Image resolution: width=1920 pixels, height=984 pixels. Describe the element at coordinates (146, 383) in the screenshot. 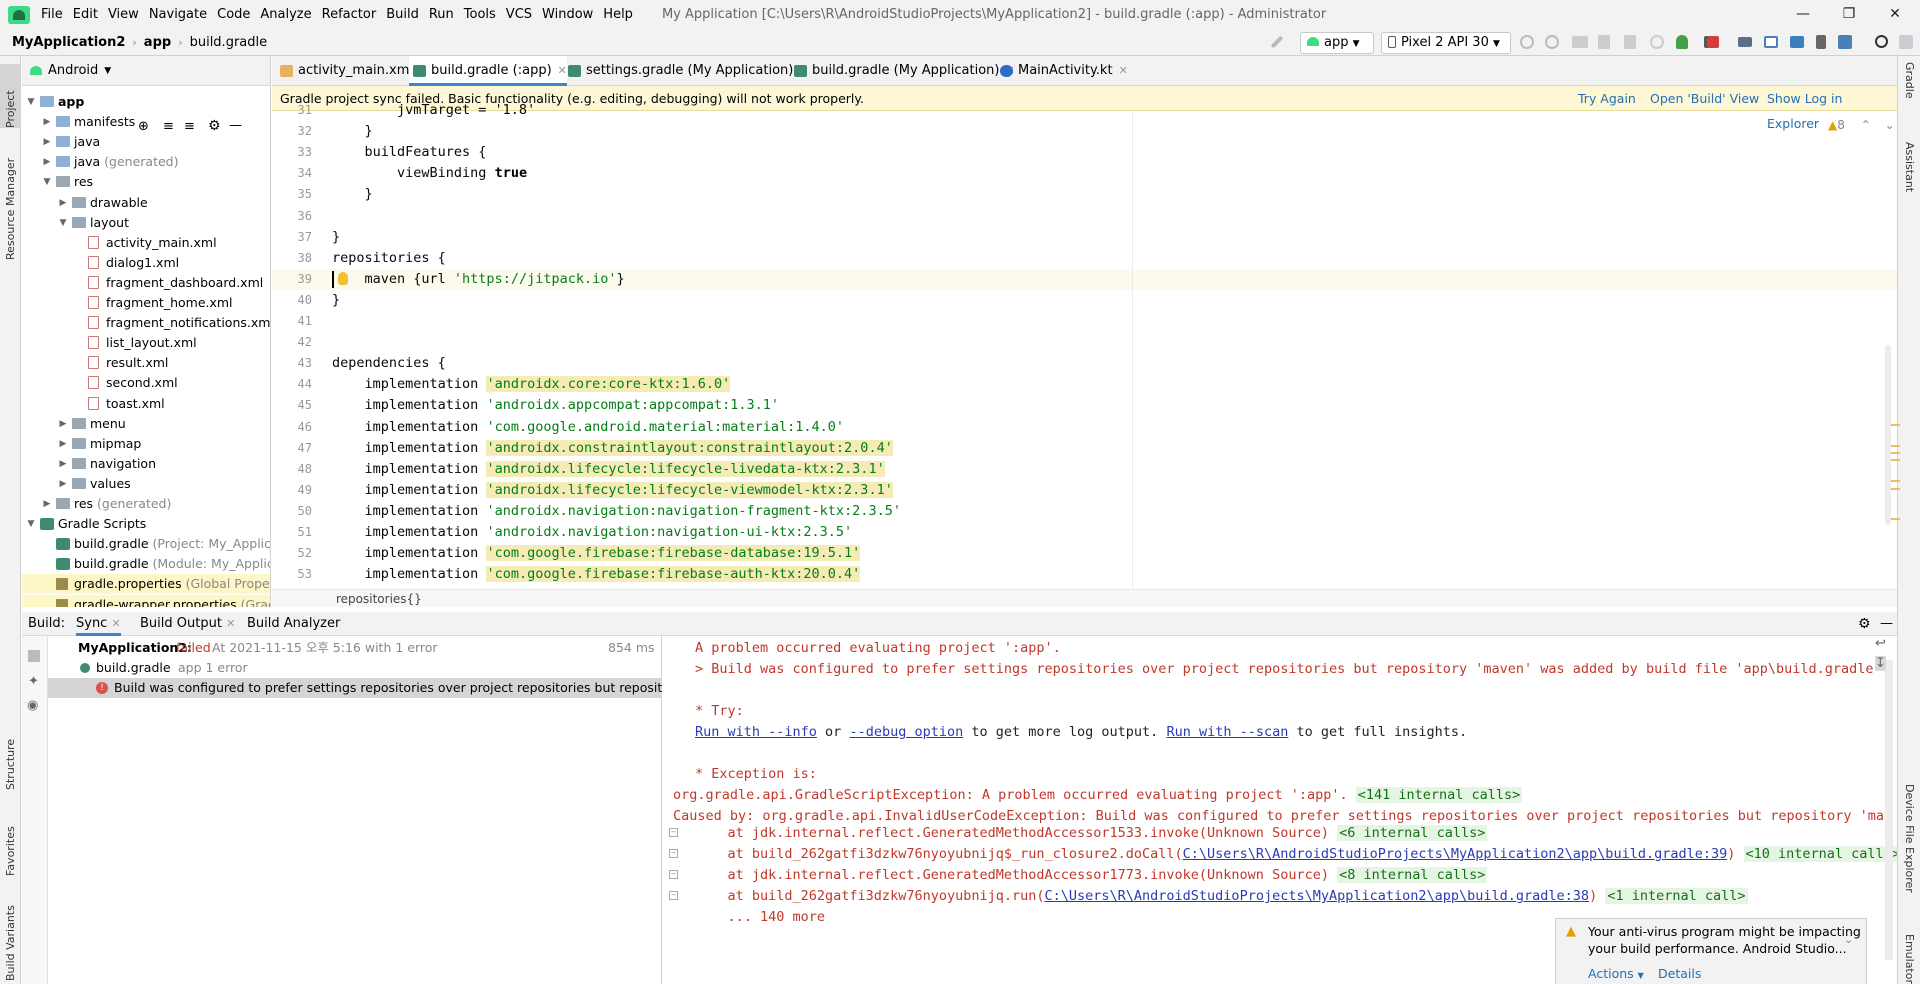

I see `tree-item: second.xml` at that location.